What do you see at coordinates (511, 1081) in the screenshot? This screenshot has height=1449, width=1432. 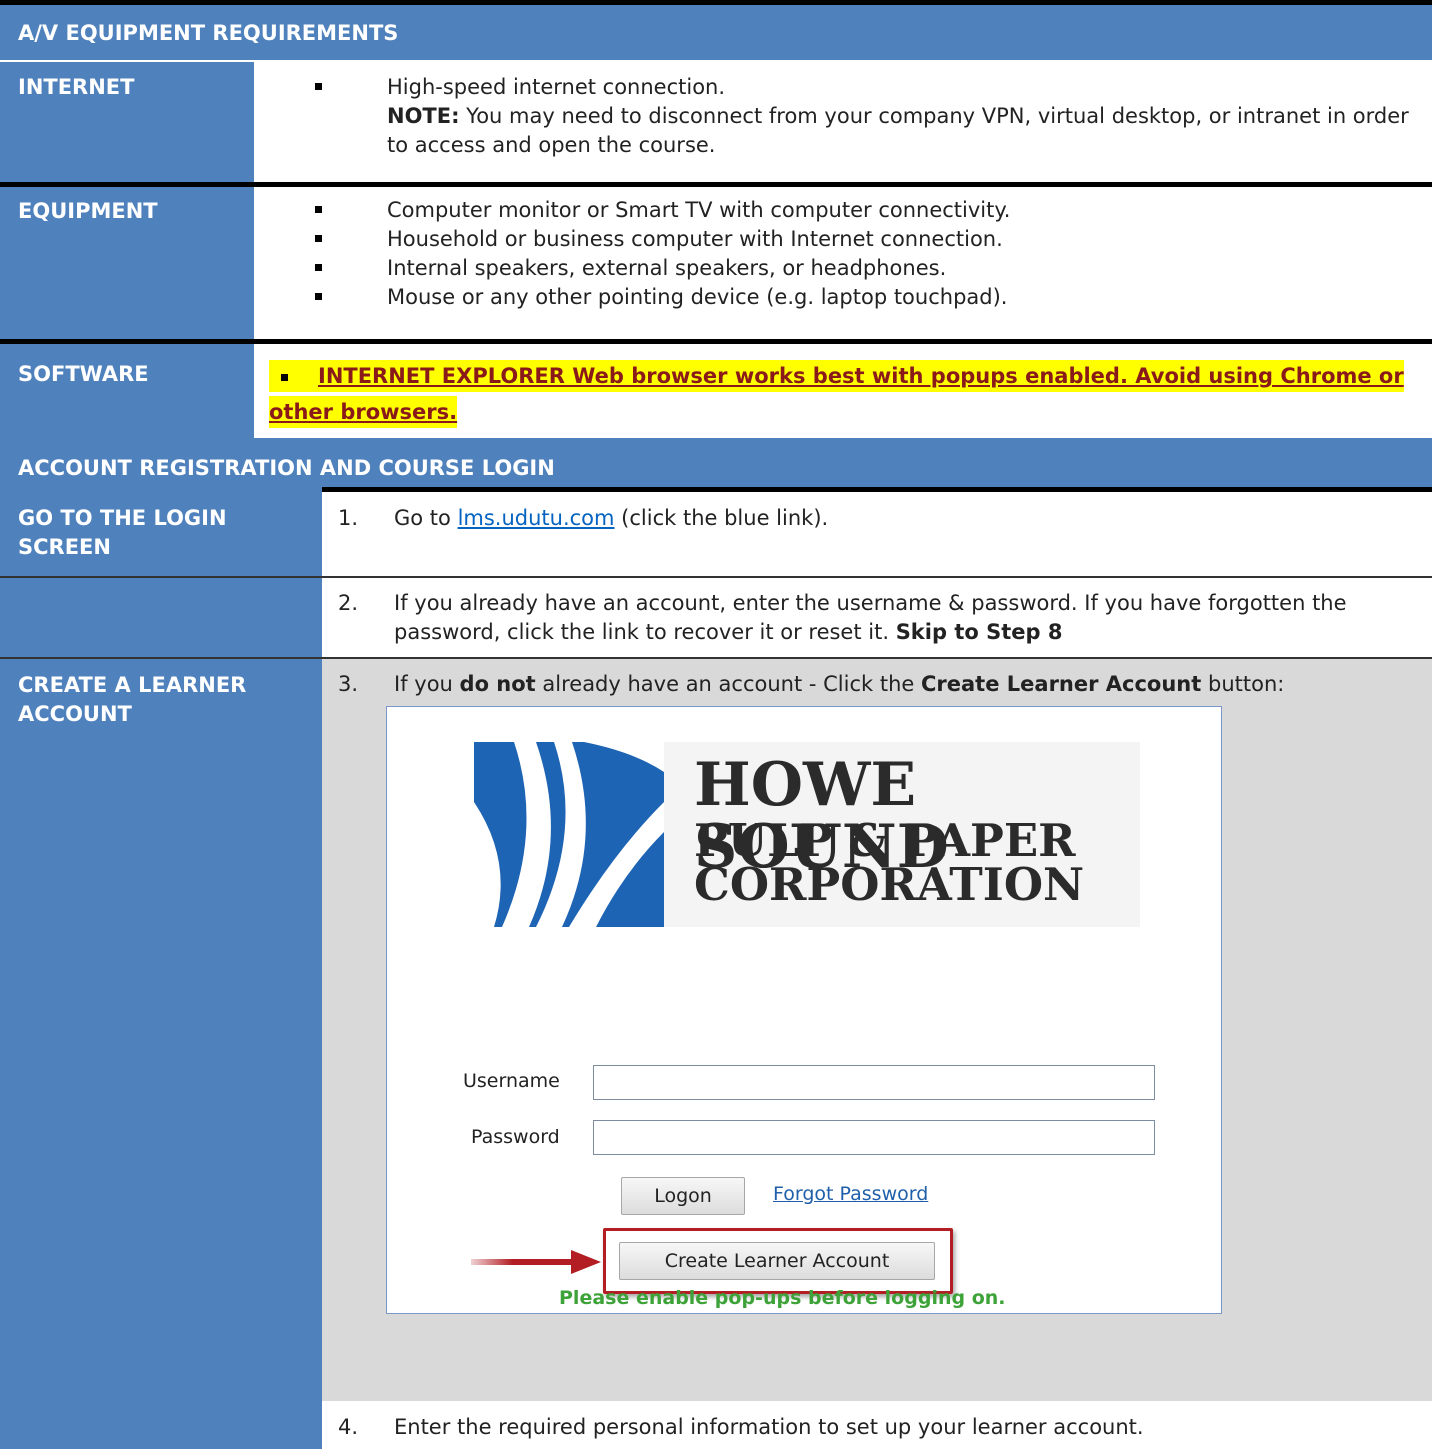 I see `username-label: Username` at bounding box center [511, 1081].